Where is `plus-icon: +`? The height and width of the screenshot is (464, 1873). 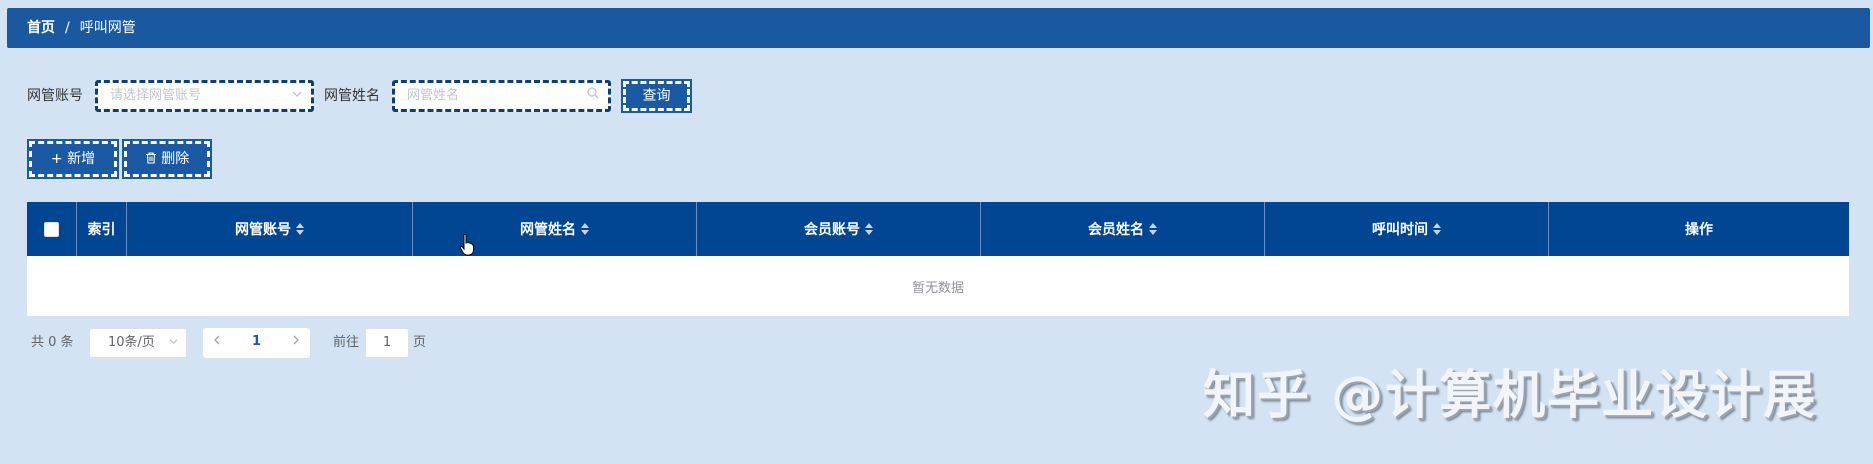 plus-icon: + is located at coordinates (56, 159).